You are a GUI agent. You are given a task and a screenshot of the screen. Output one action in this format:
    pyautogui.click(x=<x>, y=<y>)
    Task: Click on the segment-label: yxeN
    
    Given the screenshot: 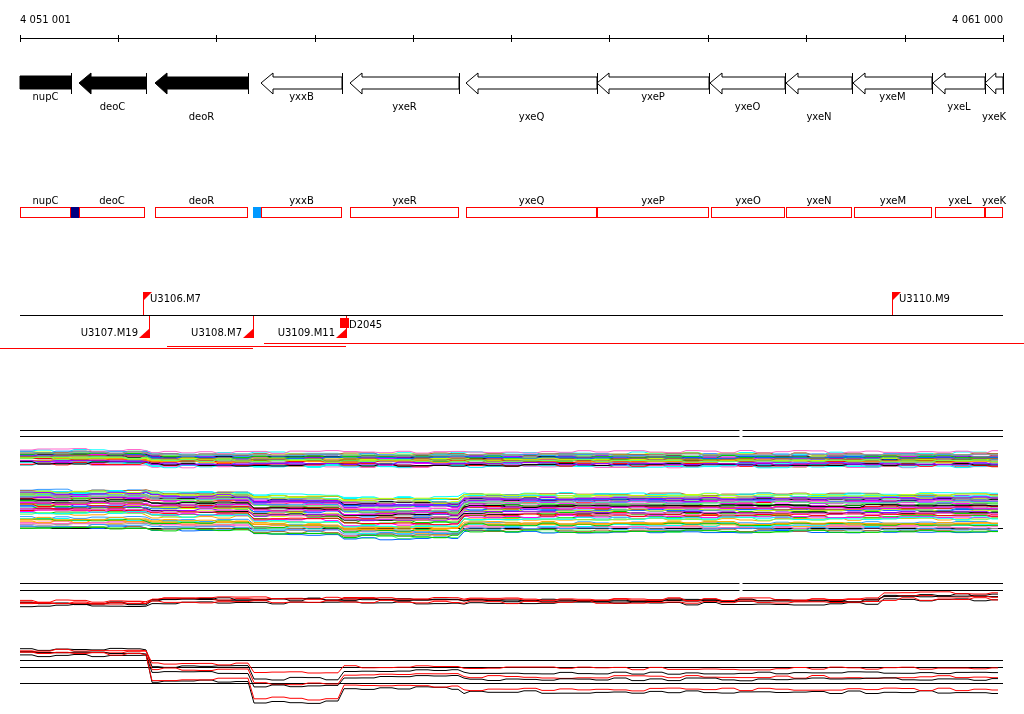 What is the action you would take?
    pyautogui.click(x=819, y=200)
    